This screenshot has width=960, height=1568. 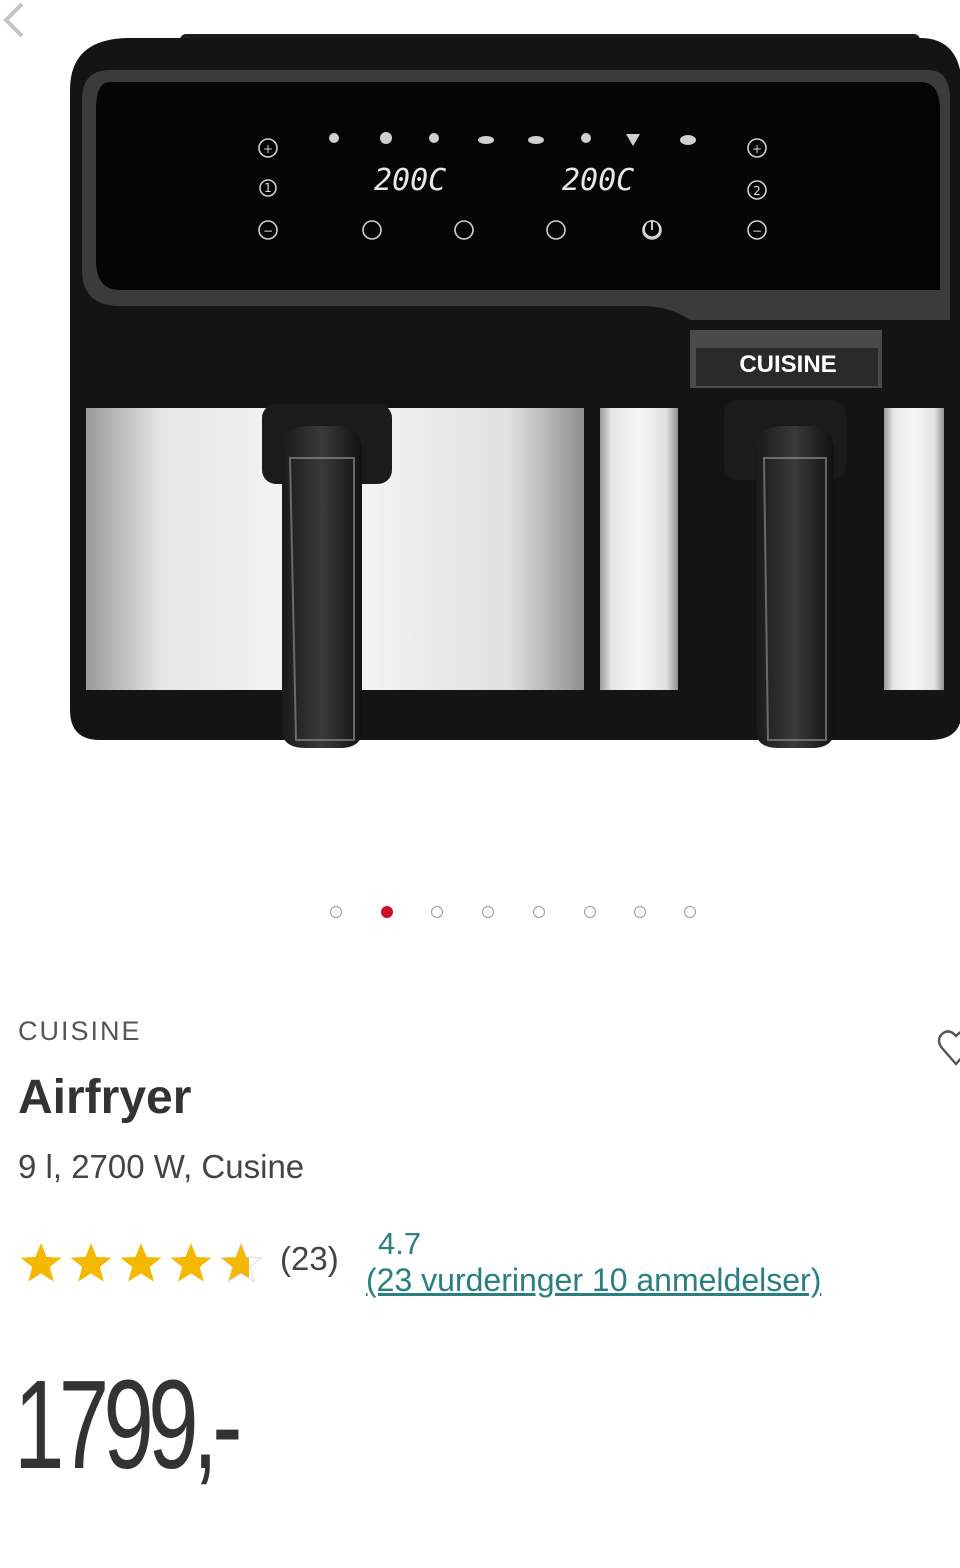 I want to click on display-left-text: 200C, so click(x=410, y=180).